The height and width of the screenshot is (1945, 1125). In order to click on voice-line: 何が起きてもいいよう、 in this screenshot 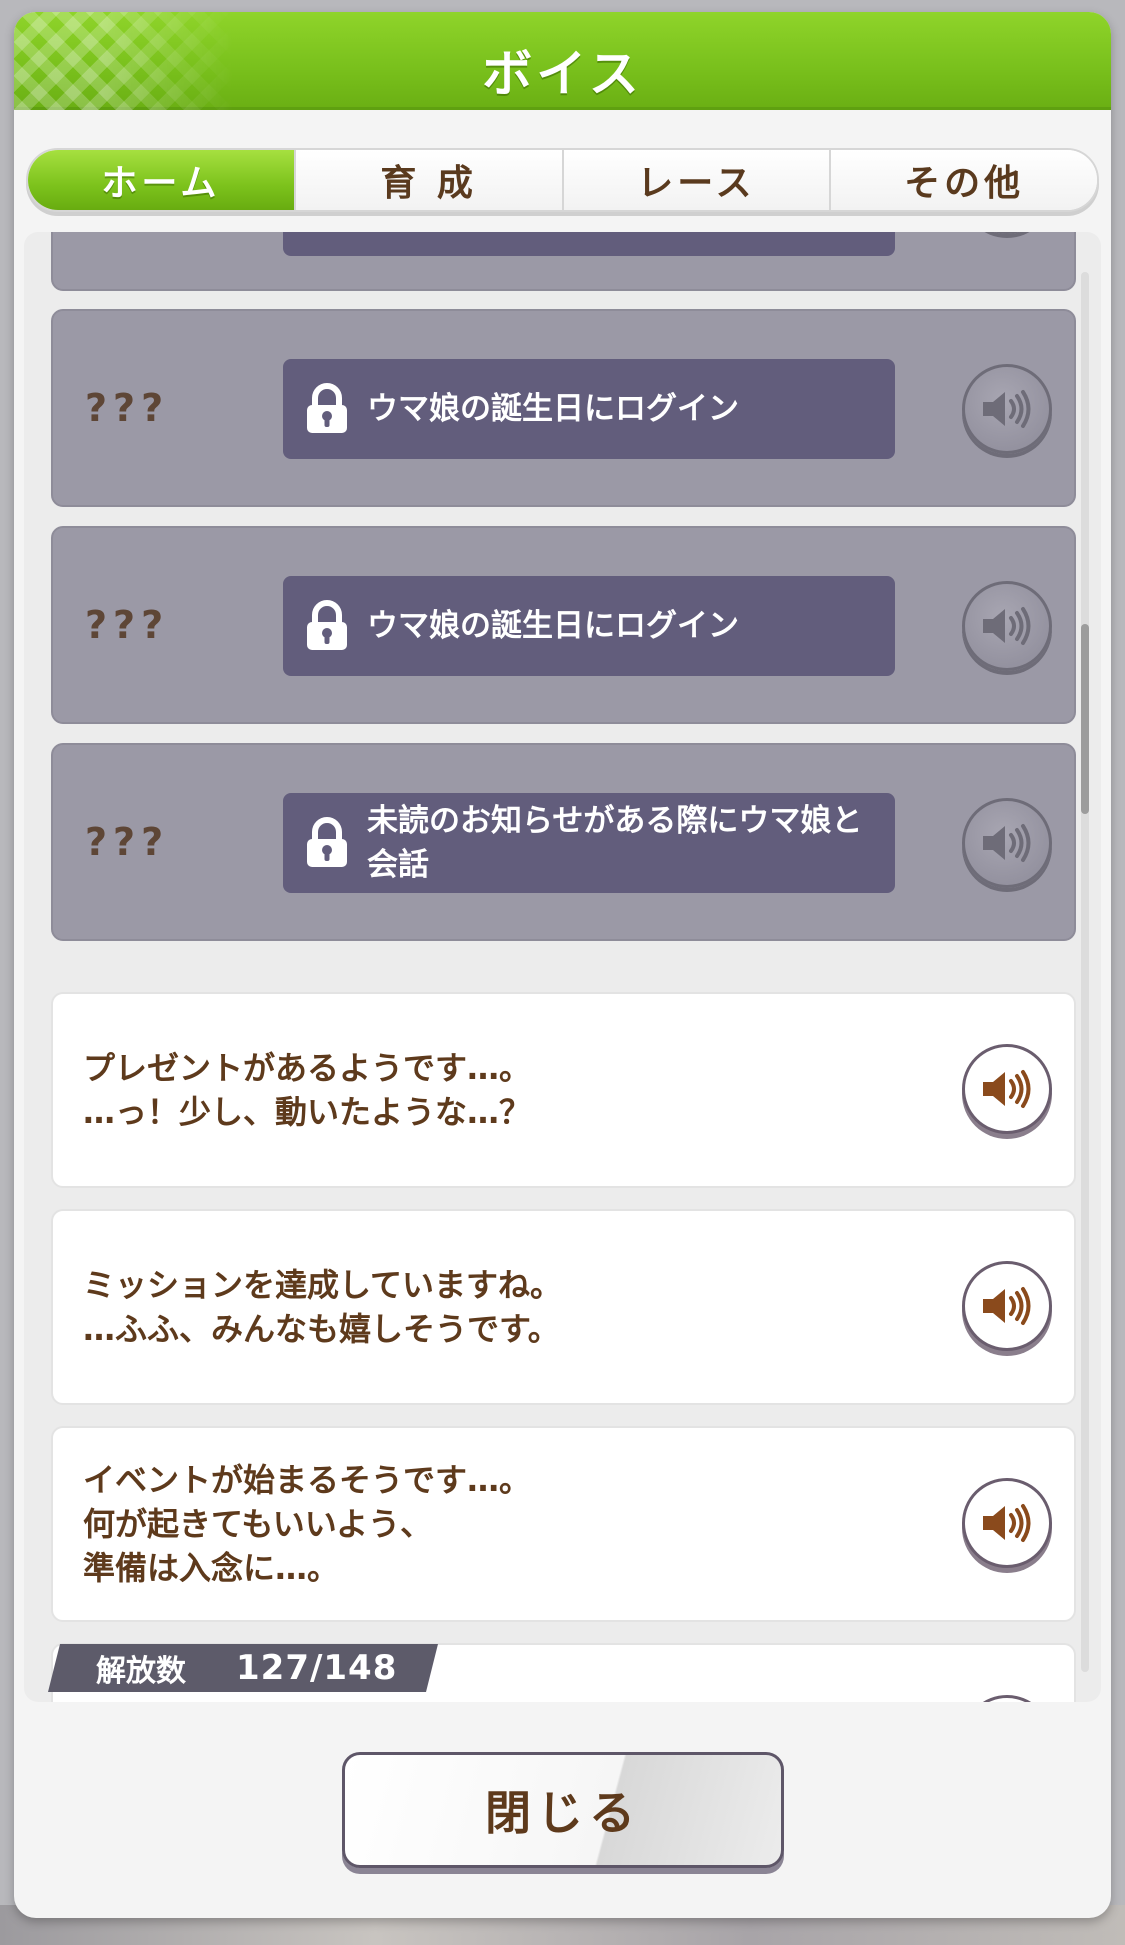, I will do `click(258, 1524)`.